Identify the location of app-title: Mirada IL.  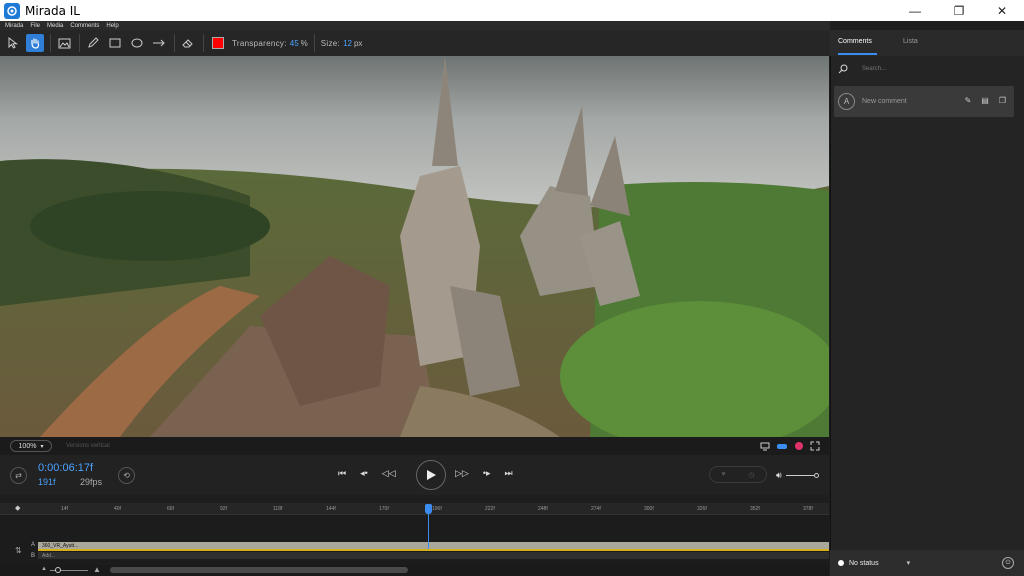
(52, 10).